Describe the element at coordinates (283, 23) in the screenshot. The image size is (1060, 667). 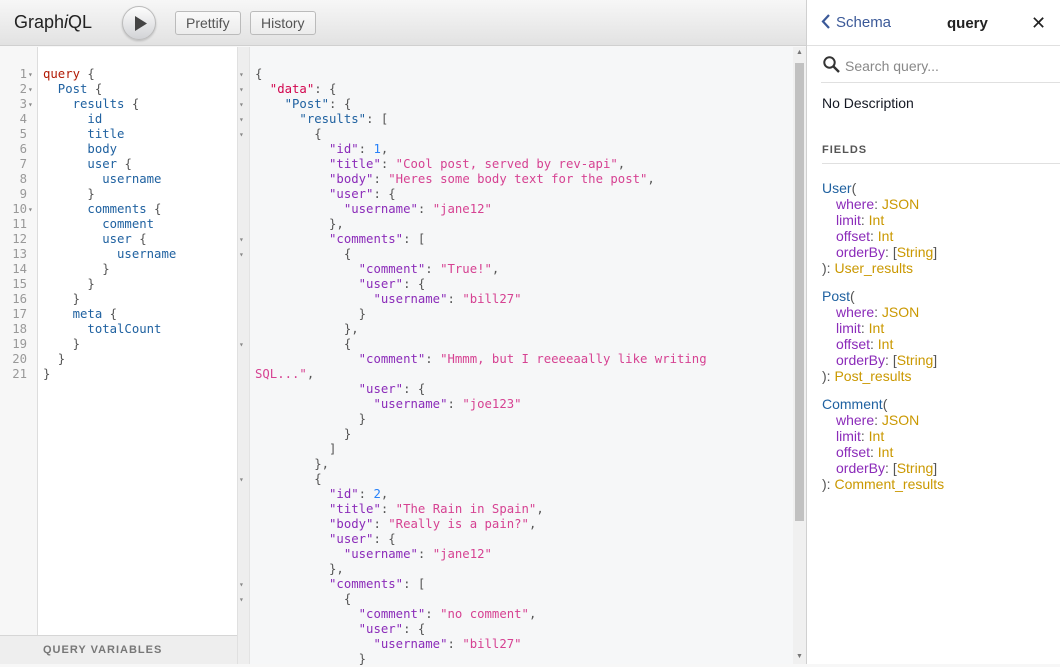
I see `history-button: History` at that location.